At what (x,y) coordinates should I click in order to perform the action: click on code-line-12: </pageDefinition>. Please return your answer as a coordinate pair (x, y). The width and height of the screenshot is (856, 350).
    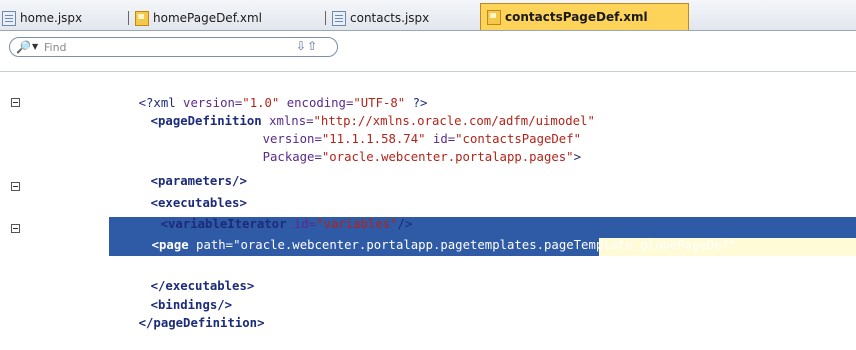
    Looking at the image, I should click on (201, 323).